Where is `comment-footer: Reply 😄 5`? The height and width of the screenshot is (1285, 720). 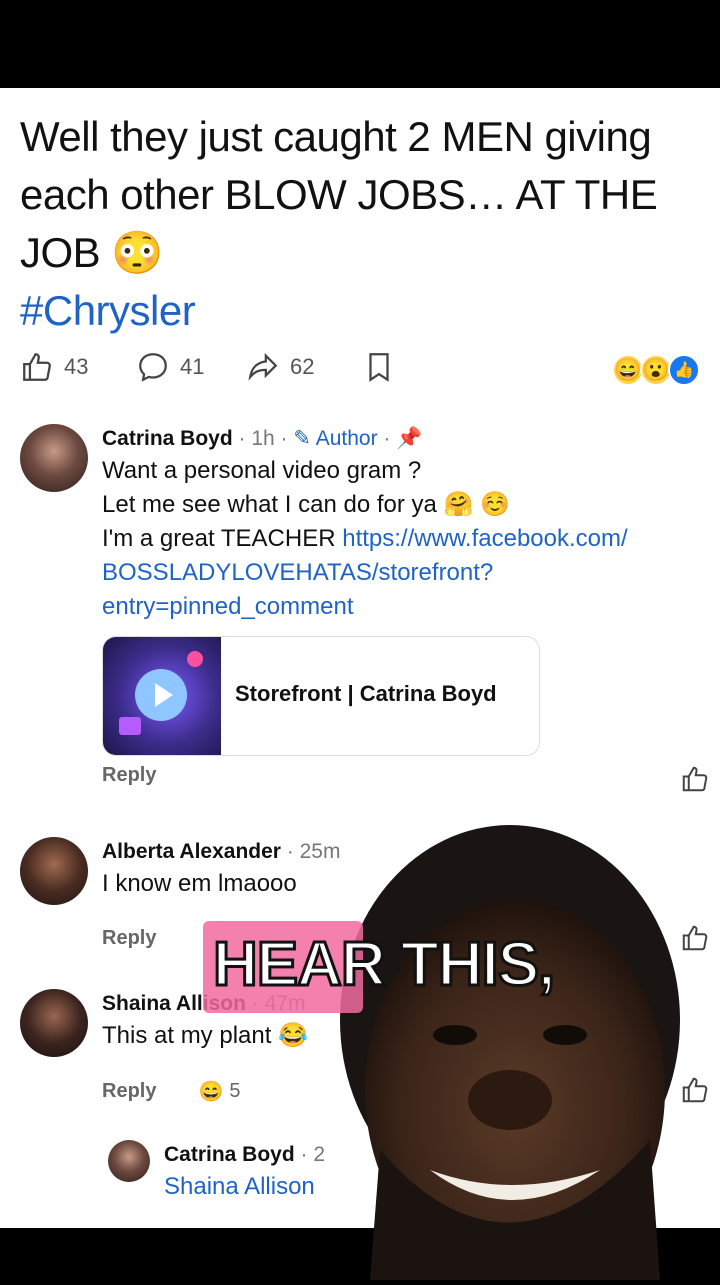 comment-footer: Reply 😄 5 is located at coordinates (171, 1091).